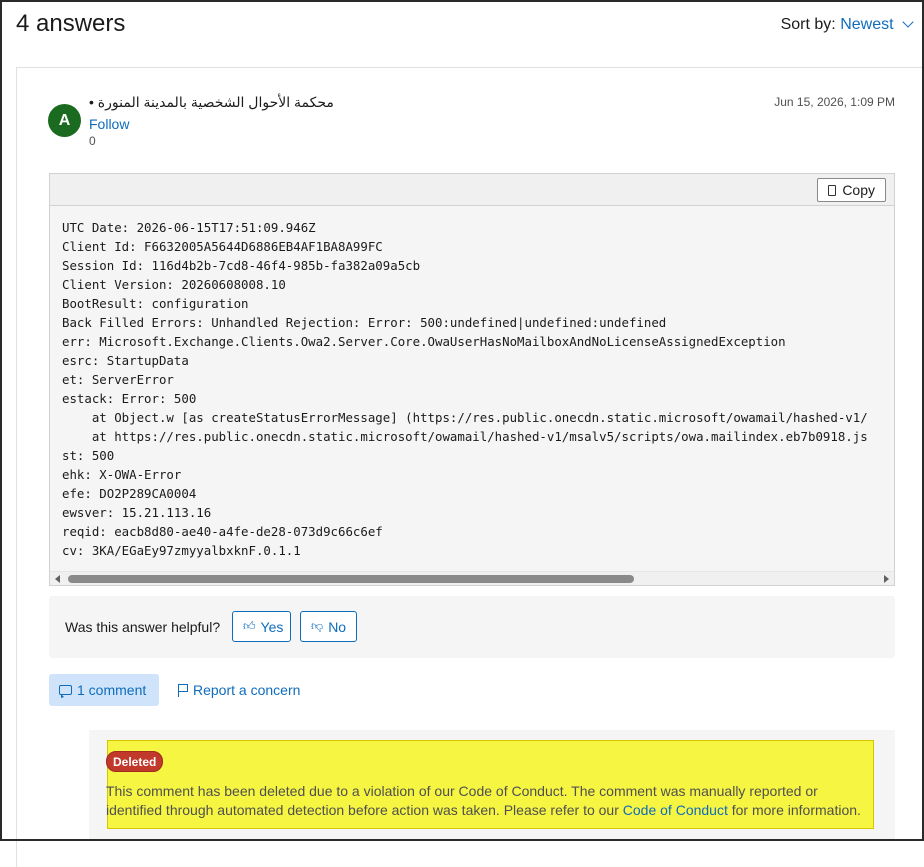 Image resolution: width=924 pixels, height=867 pixels. What do you see at coordinates (109, 124) in the screenshot?
I see `follow-link: Follow` at bounding box center [109, 124].